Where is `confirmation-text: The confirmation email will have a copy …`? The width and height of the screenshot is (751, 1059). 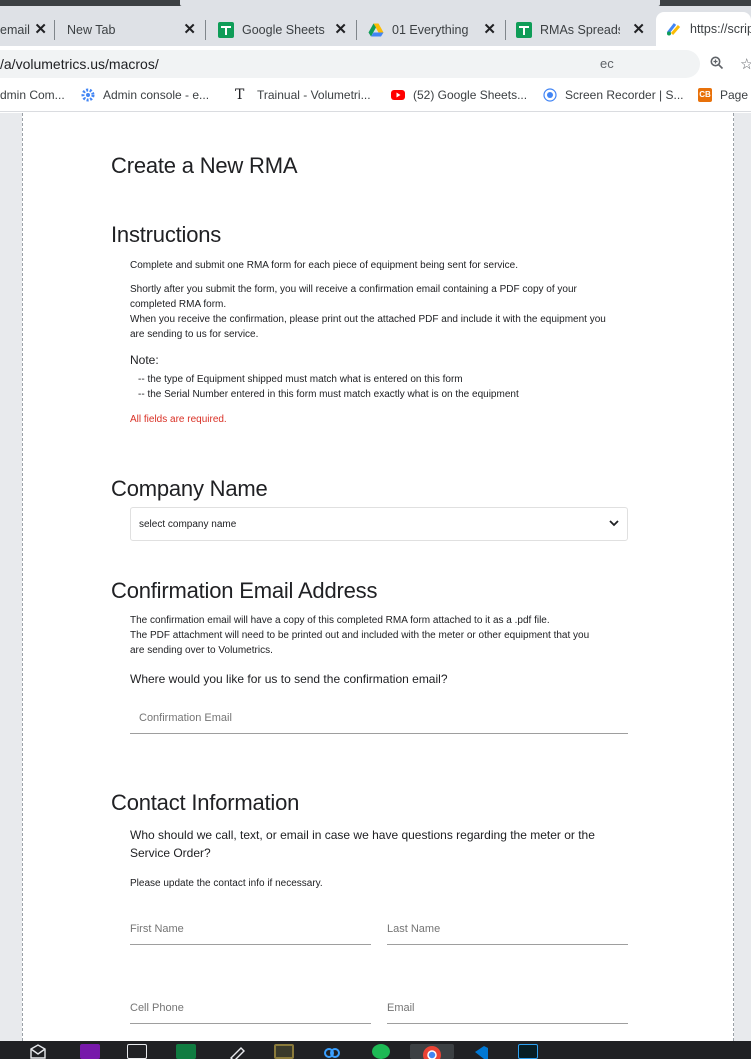
confirmation-text: The confirmation email will have a copy … is located at coordinates (340, 620).